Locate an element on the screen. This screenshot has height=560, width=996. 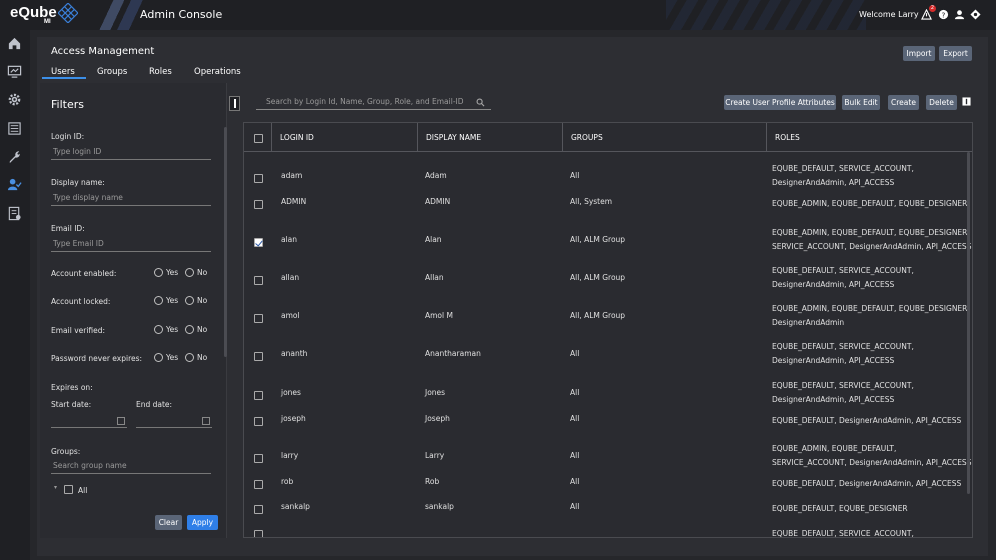
filters-title: Filters is located at coordinates (67, 104).